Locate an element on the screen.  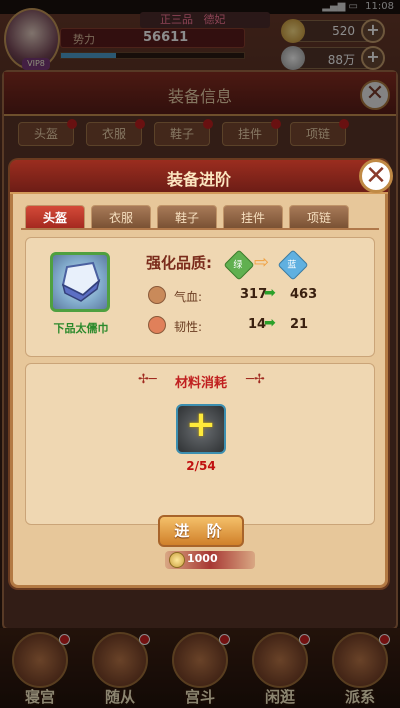
tab-label: 头盔 is located at coordinates (54, 218).